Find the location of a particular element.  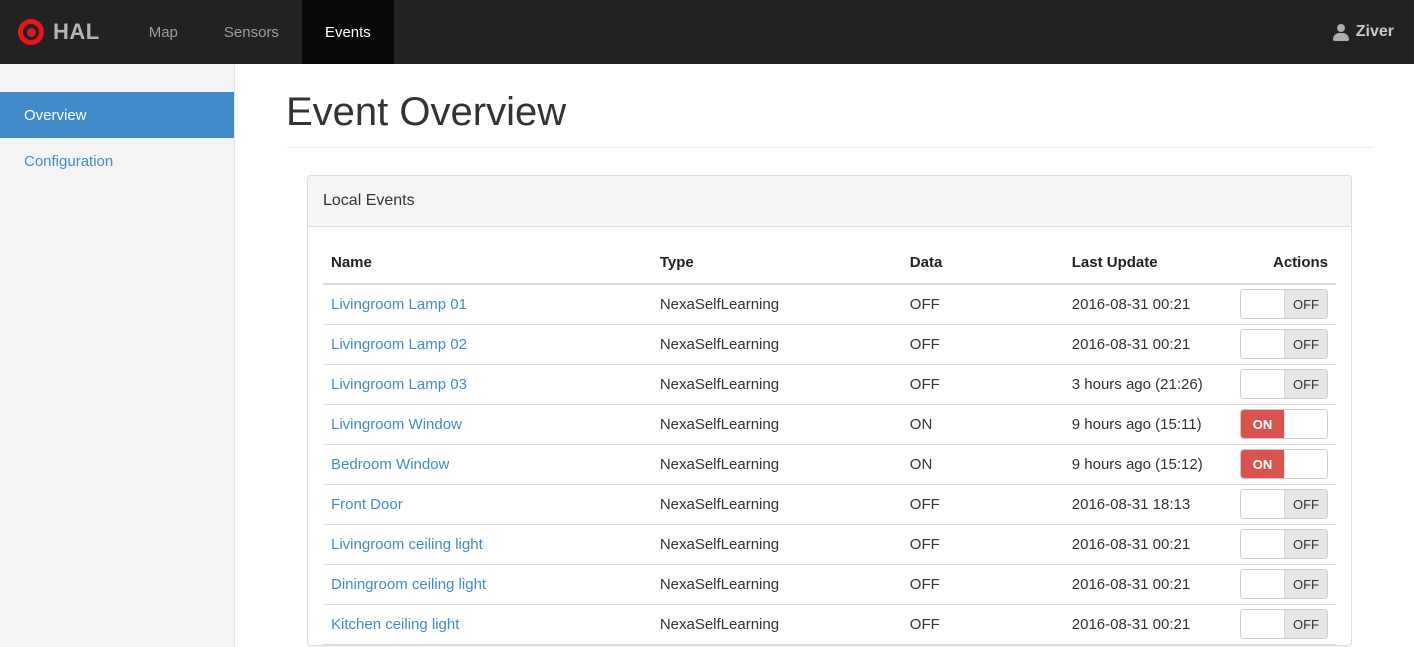

column-header-name: Name is located at coordinates (487, 263).